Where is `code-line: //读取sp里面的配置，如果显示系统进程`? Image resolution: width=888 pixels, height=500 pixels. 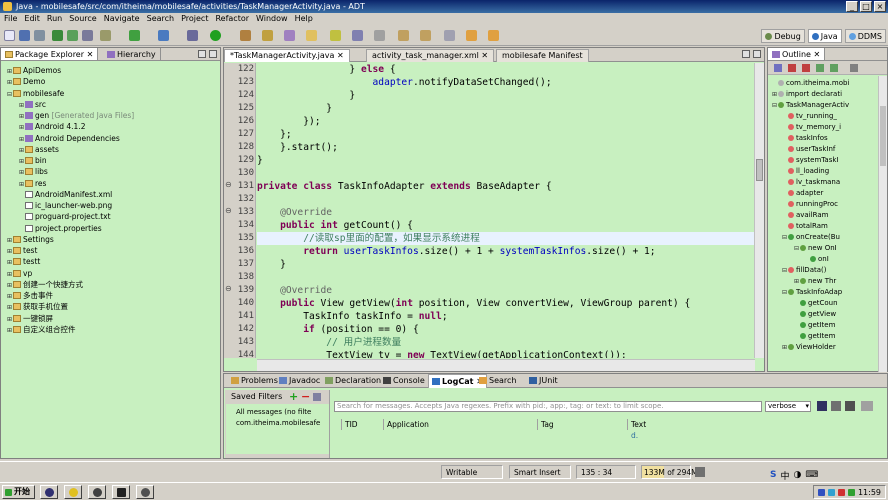 code-line: //读取sp里面的配置，如果显示系统进程 is located at coordinates (368, 238).